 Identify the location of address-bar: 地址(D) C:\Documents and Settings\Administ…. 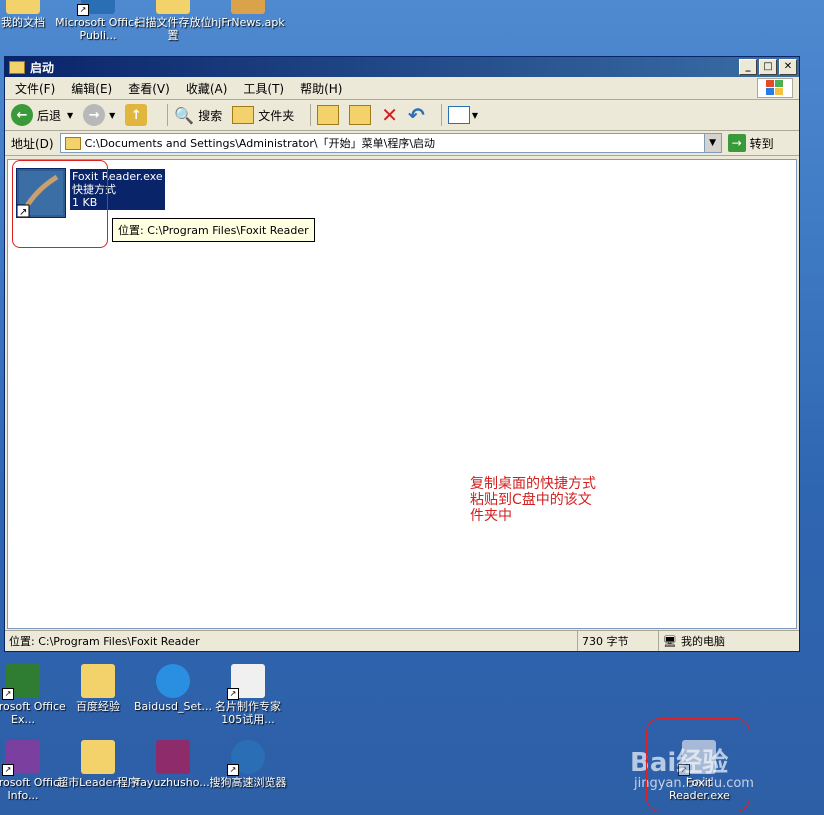
(402, 143).